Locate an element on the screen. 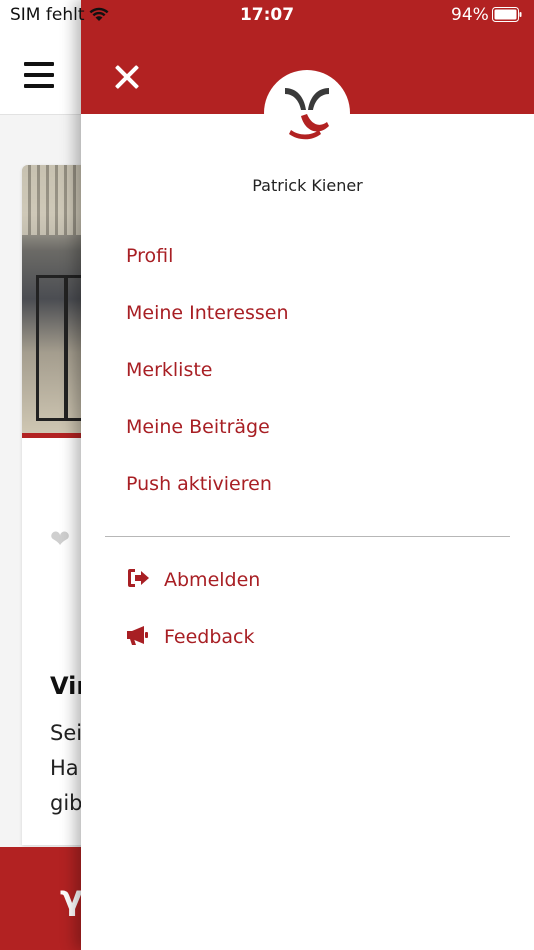  brand-logo is located at coordinates (307, 113).